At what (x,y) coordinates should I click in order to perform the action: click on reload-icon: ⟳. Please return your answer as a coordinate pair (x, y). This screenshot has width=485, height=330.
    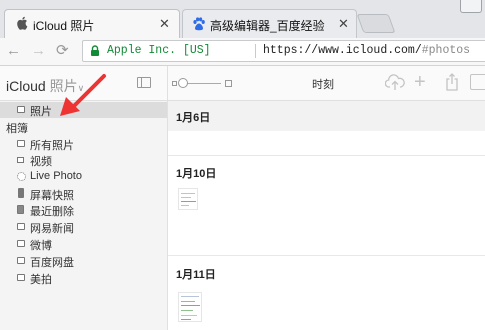
    Looking at the image, I should click on (62, 51).